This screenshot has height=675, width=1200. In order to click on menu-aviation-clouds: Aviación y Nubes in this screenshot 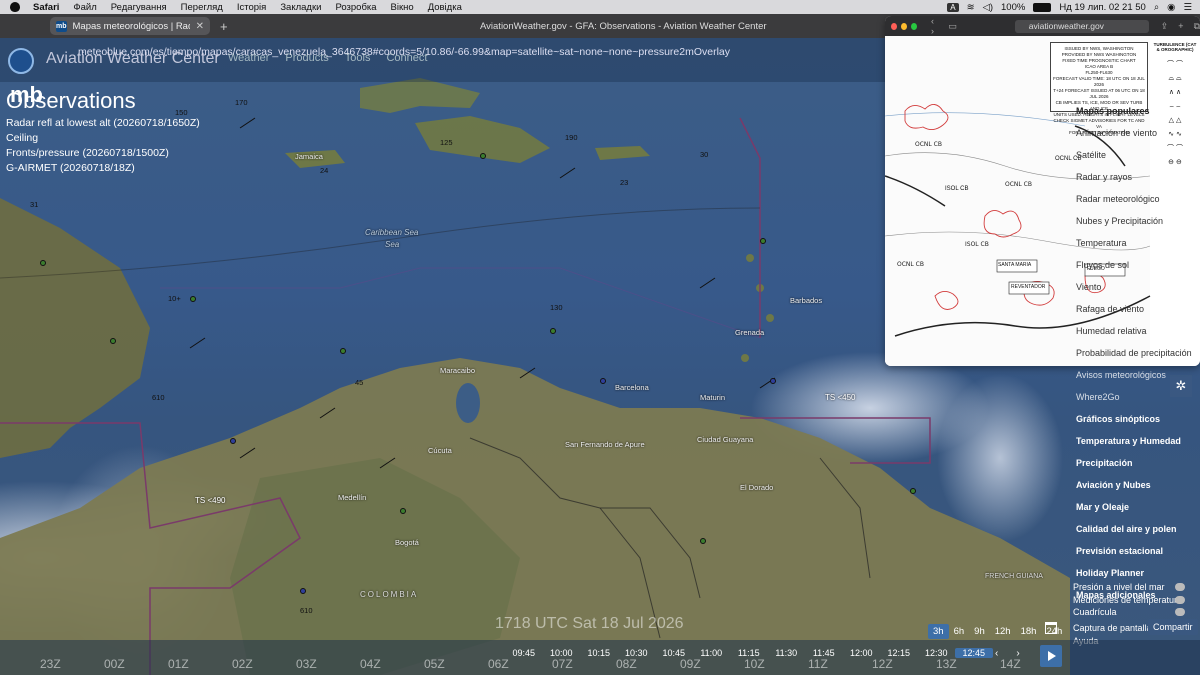, I will do `click(1135, 485)`.